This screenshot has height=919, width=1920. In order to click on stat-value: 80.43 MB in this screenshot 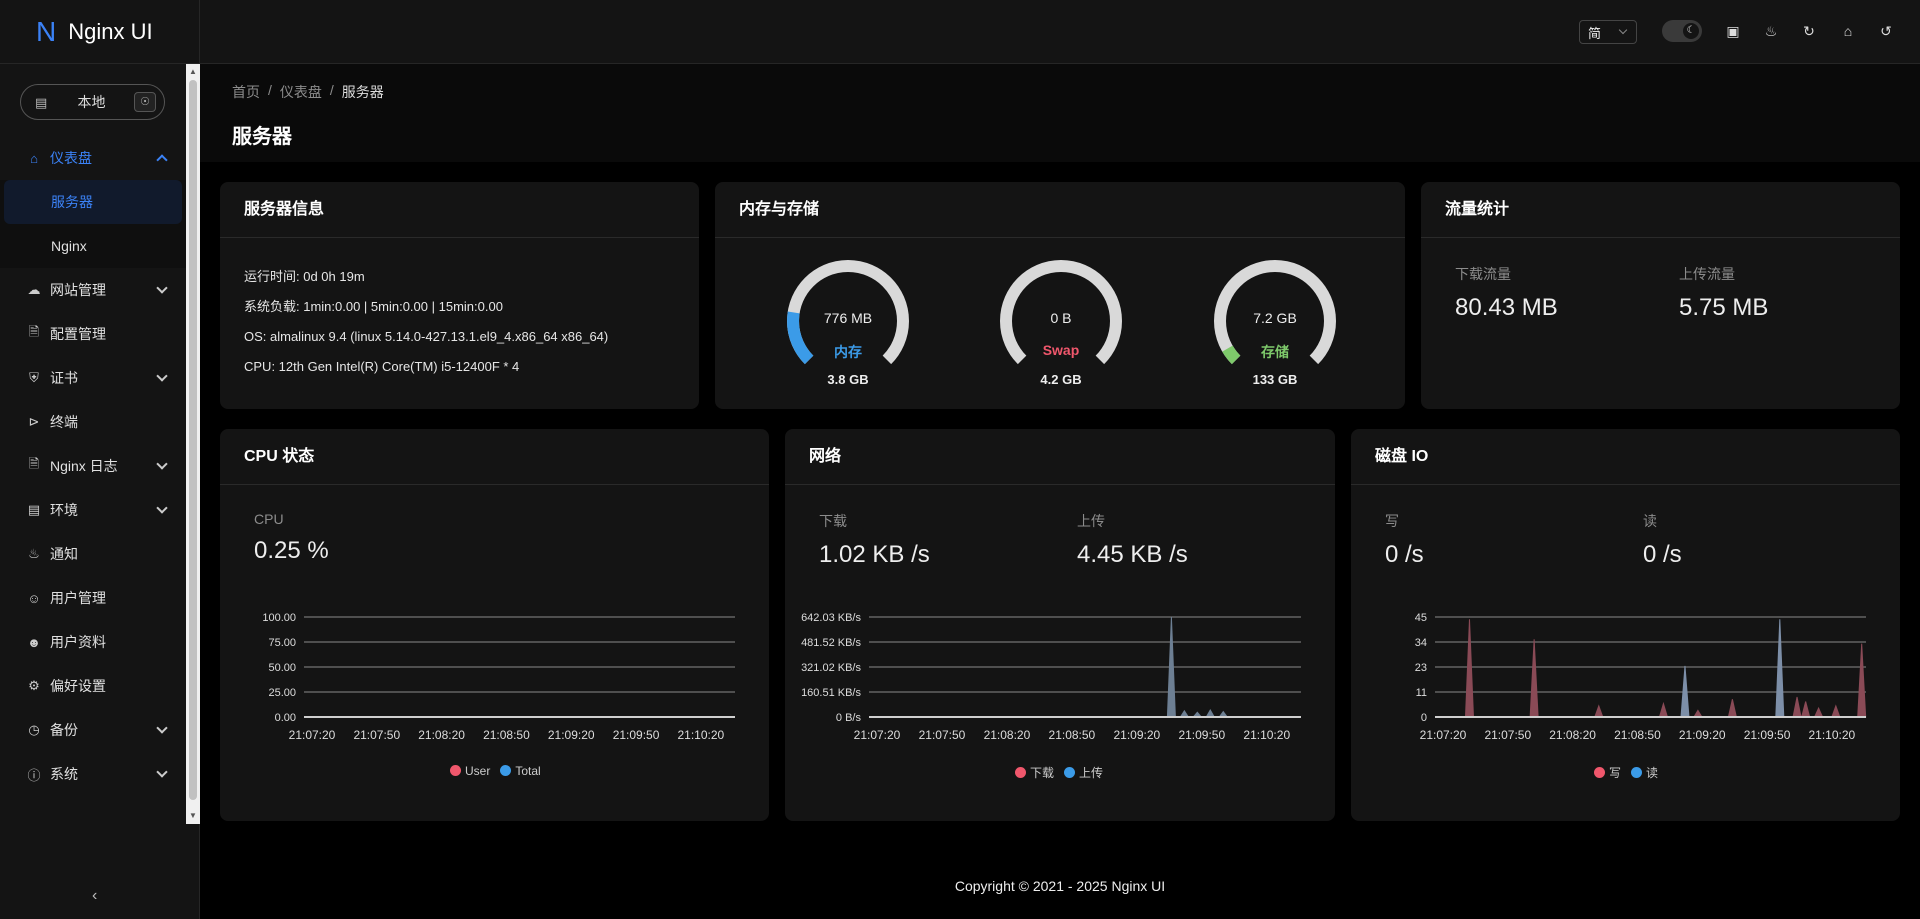, I will do `click(1506, 307)`.